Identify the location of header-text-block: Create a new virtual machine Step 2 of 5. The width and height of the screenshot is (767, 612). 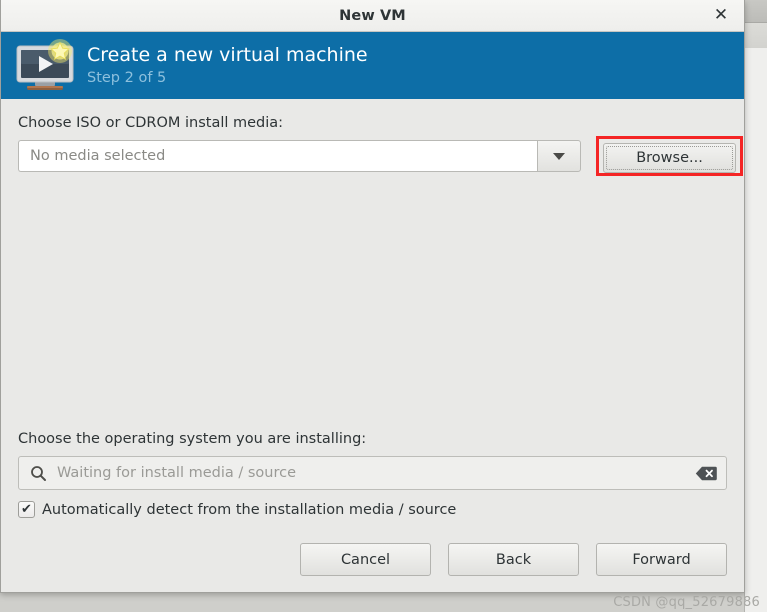
(227, 65).